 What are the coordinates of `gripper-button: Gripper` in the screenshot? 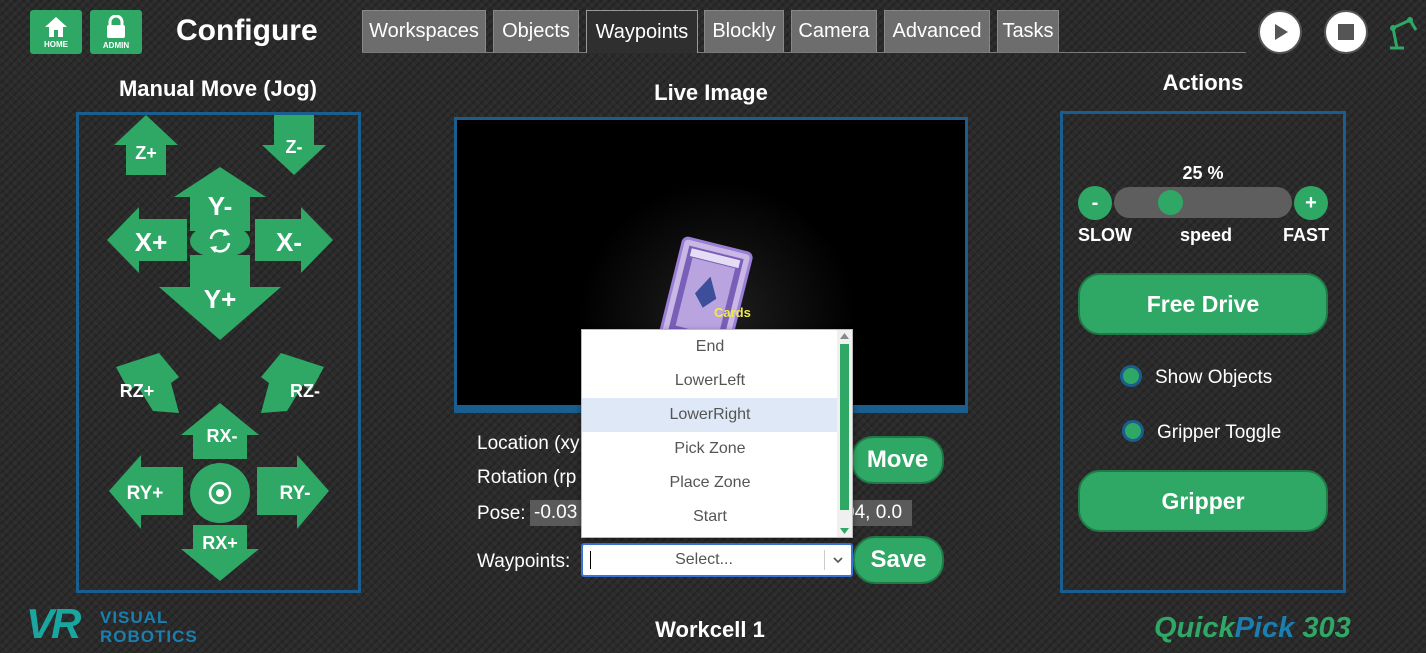 It's located at (1203, 501).